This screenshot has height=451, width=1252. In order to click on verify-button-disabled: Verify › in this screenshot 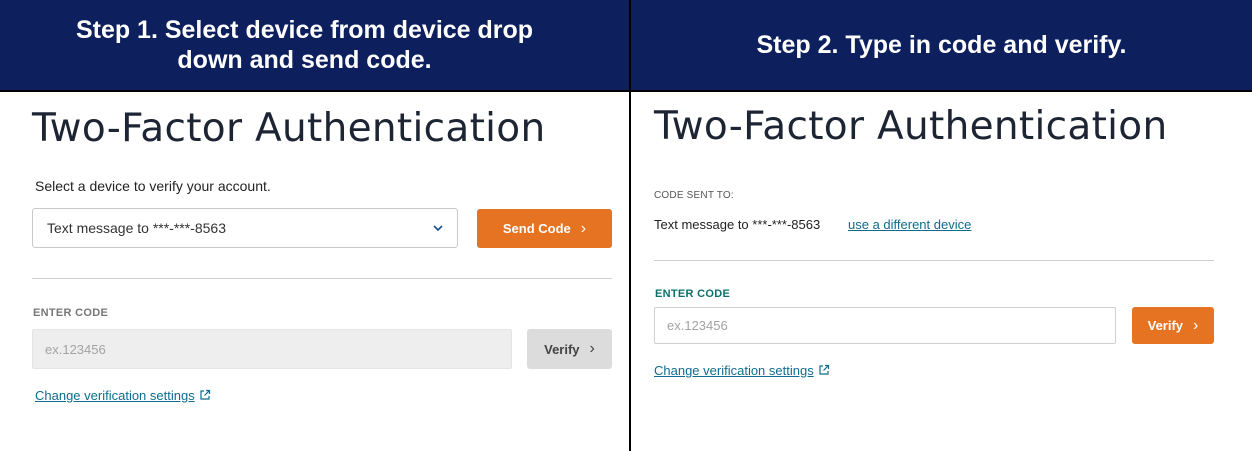, I will do `click(569, 349)`.